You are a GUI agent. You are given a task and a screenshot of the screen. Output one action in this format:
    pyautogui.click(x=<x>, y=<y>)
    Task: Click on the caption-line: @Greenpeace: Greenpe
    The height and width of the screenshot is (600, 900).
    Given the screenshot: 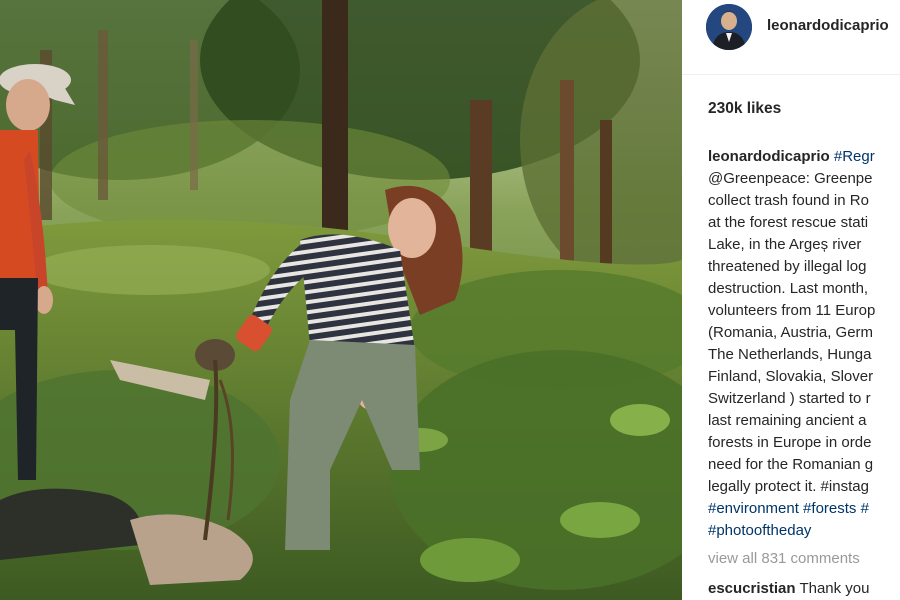 What is the action you would take?
    pyautogui.click(x=790, y=178)
    